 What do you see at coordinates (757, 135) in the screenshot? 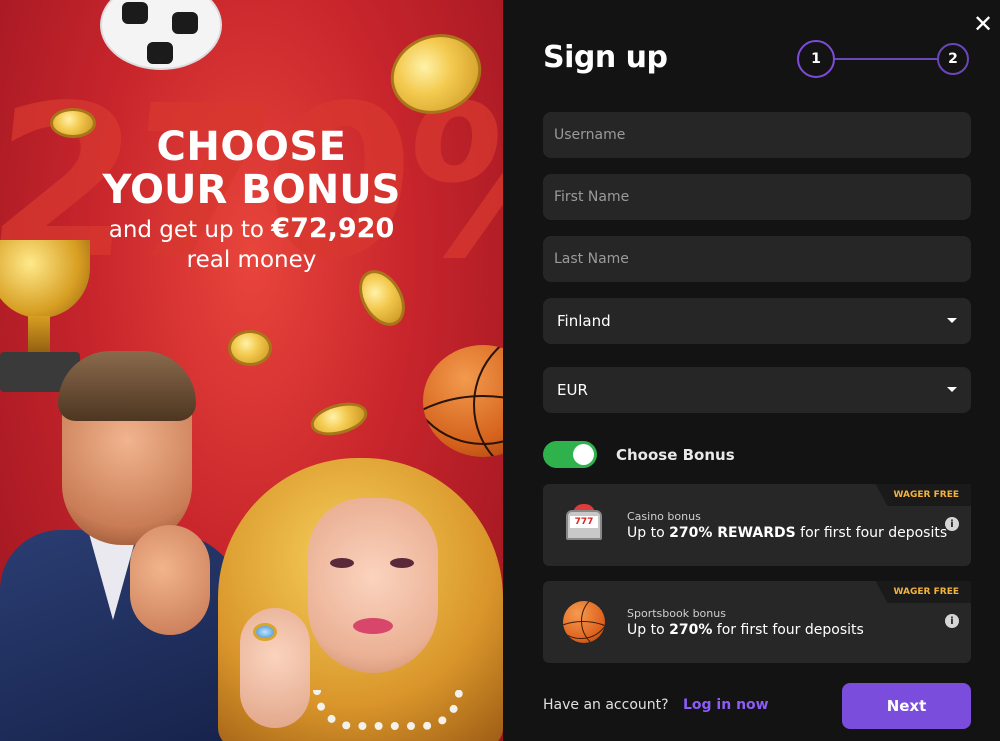
I see `username-field: Username` at bounding box center [757, 135].